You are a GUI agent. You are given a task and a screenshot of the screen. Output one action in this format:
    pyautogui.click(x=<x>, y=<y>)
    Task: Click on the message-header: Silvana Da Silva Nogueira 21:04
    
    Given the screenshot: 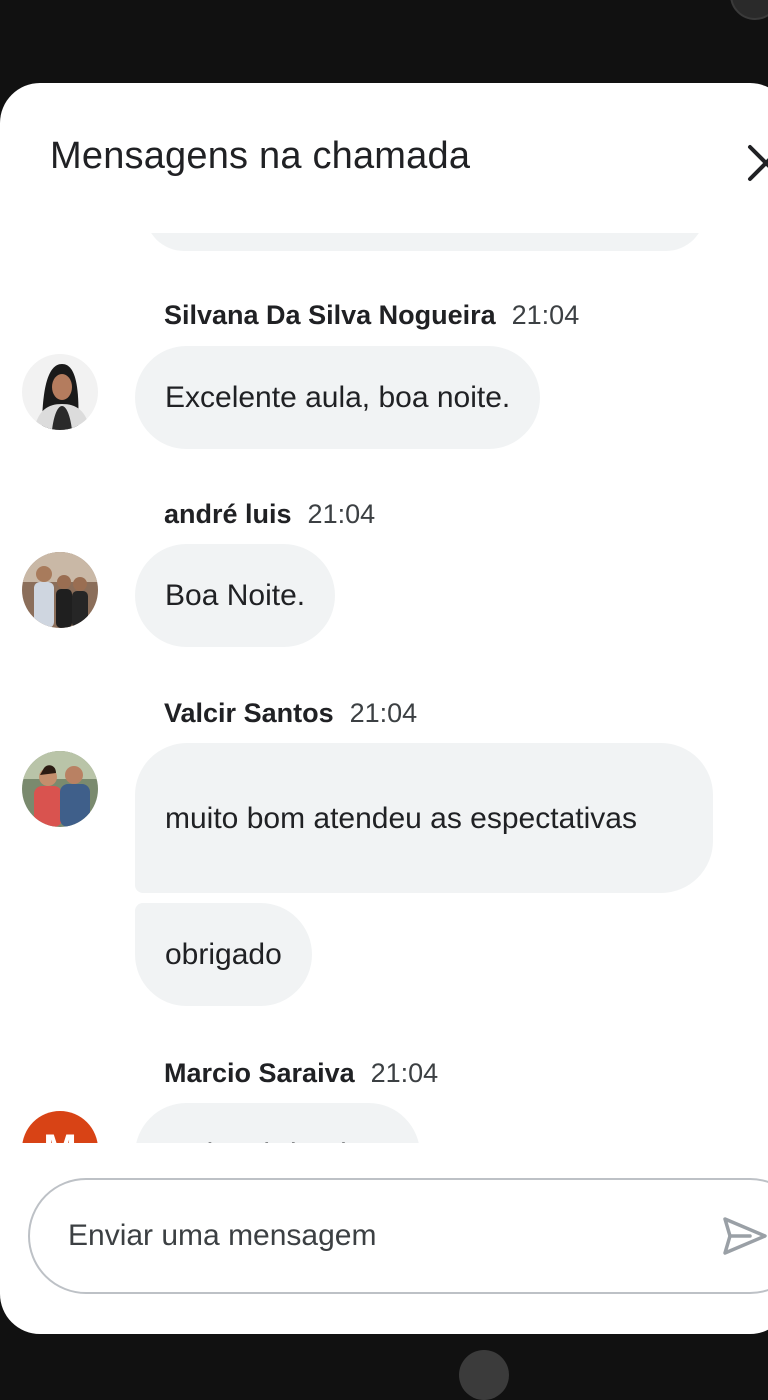 What is the action you would take?
    pyautogui.click(x=371, y=315)
    